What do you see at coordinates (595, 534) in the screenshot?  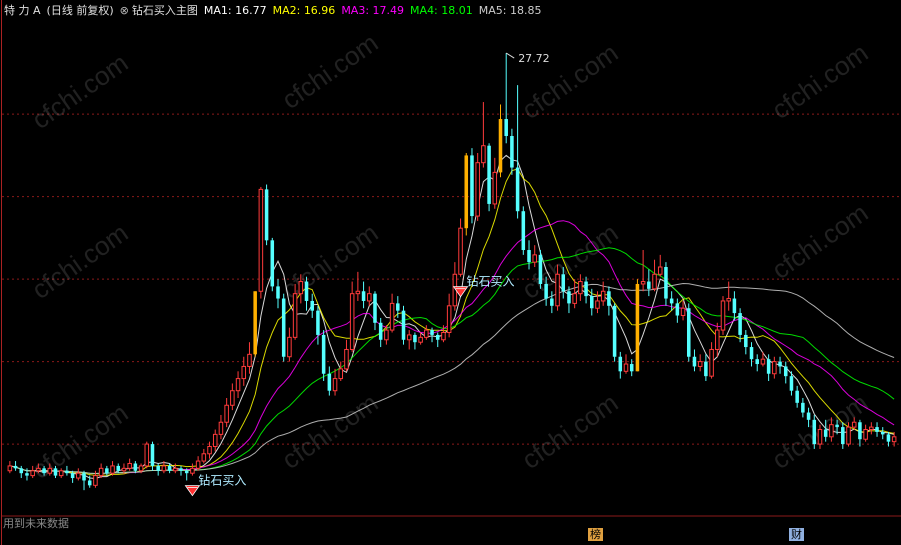 I see `list-badge: 榜` at bounding box center [595, 534].